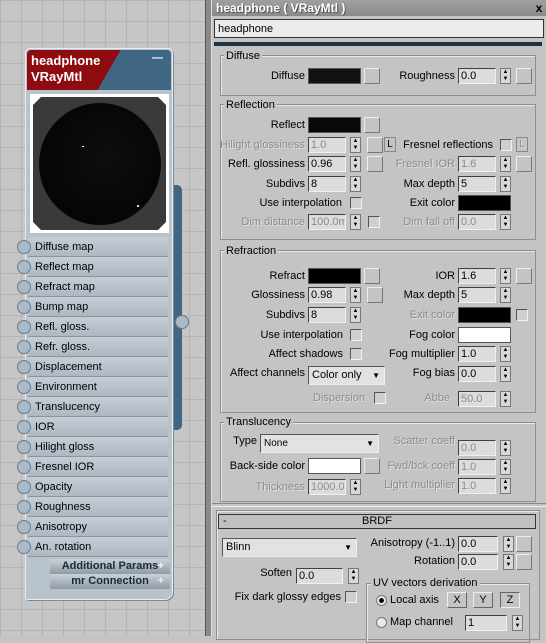  What do you see at coordinates (484, 335) in the screenshot?
I see `fog-color-swatch` at bounding box center [484, 335].